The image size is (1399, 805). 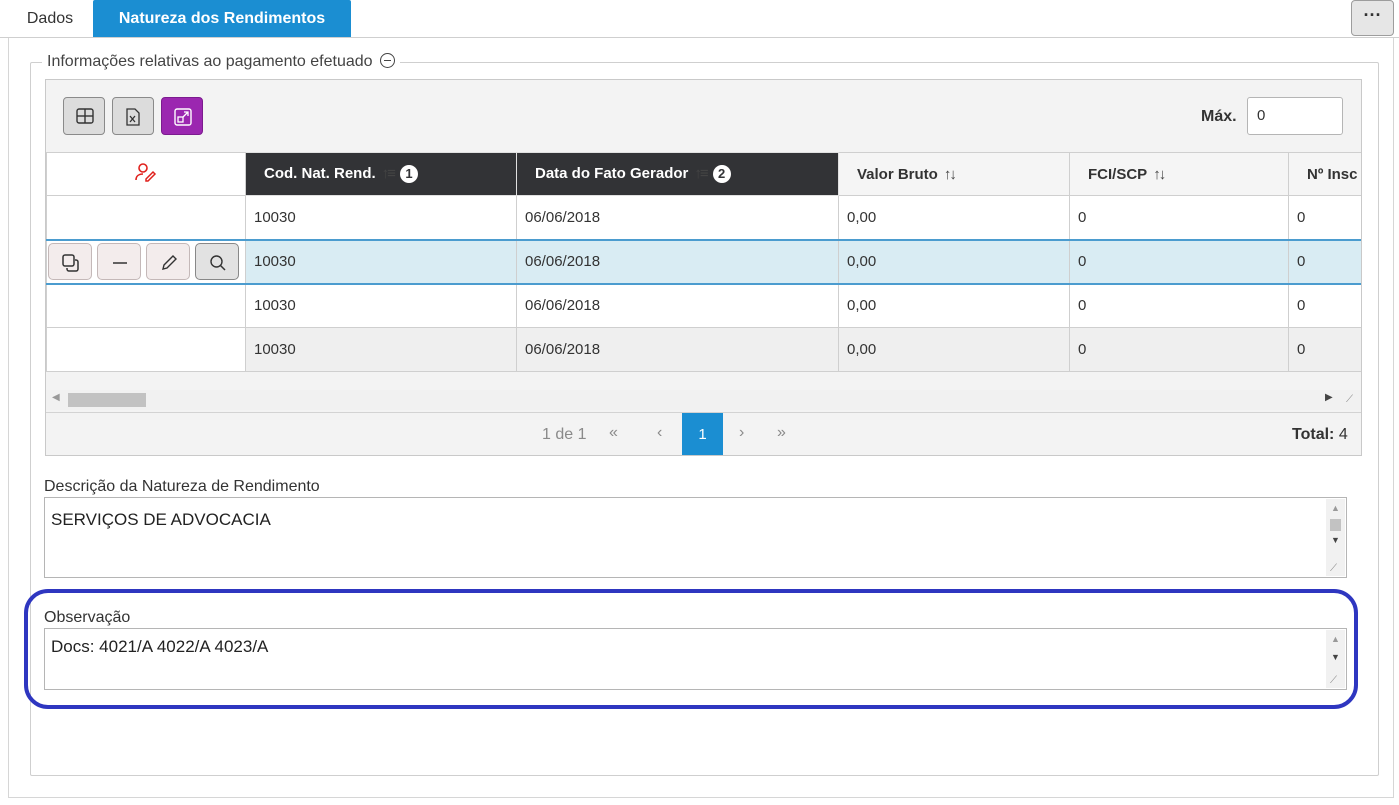 What do you see at coordinates (691, 649) in the screenshot?
I see `highlight-ring` at bounding box center [691, 649].